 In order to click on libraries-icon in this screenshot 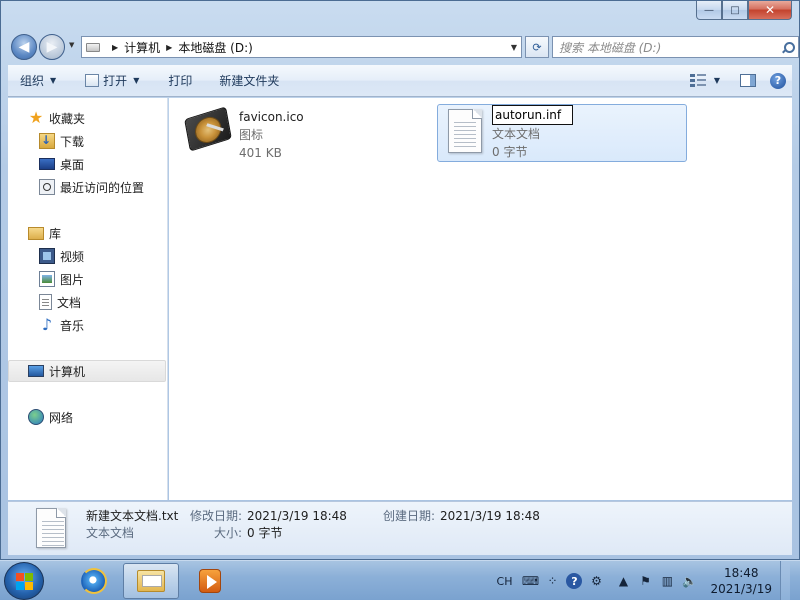, I will do `click(36, 233)`.